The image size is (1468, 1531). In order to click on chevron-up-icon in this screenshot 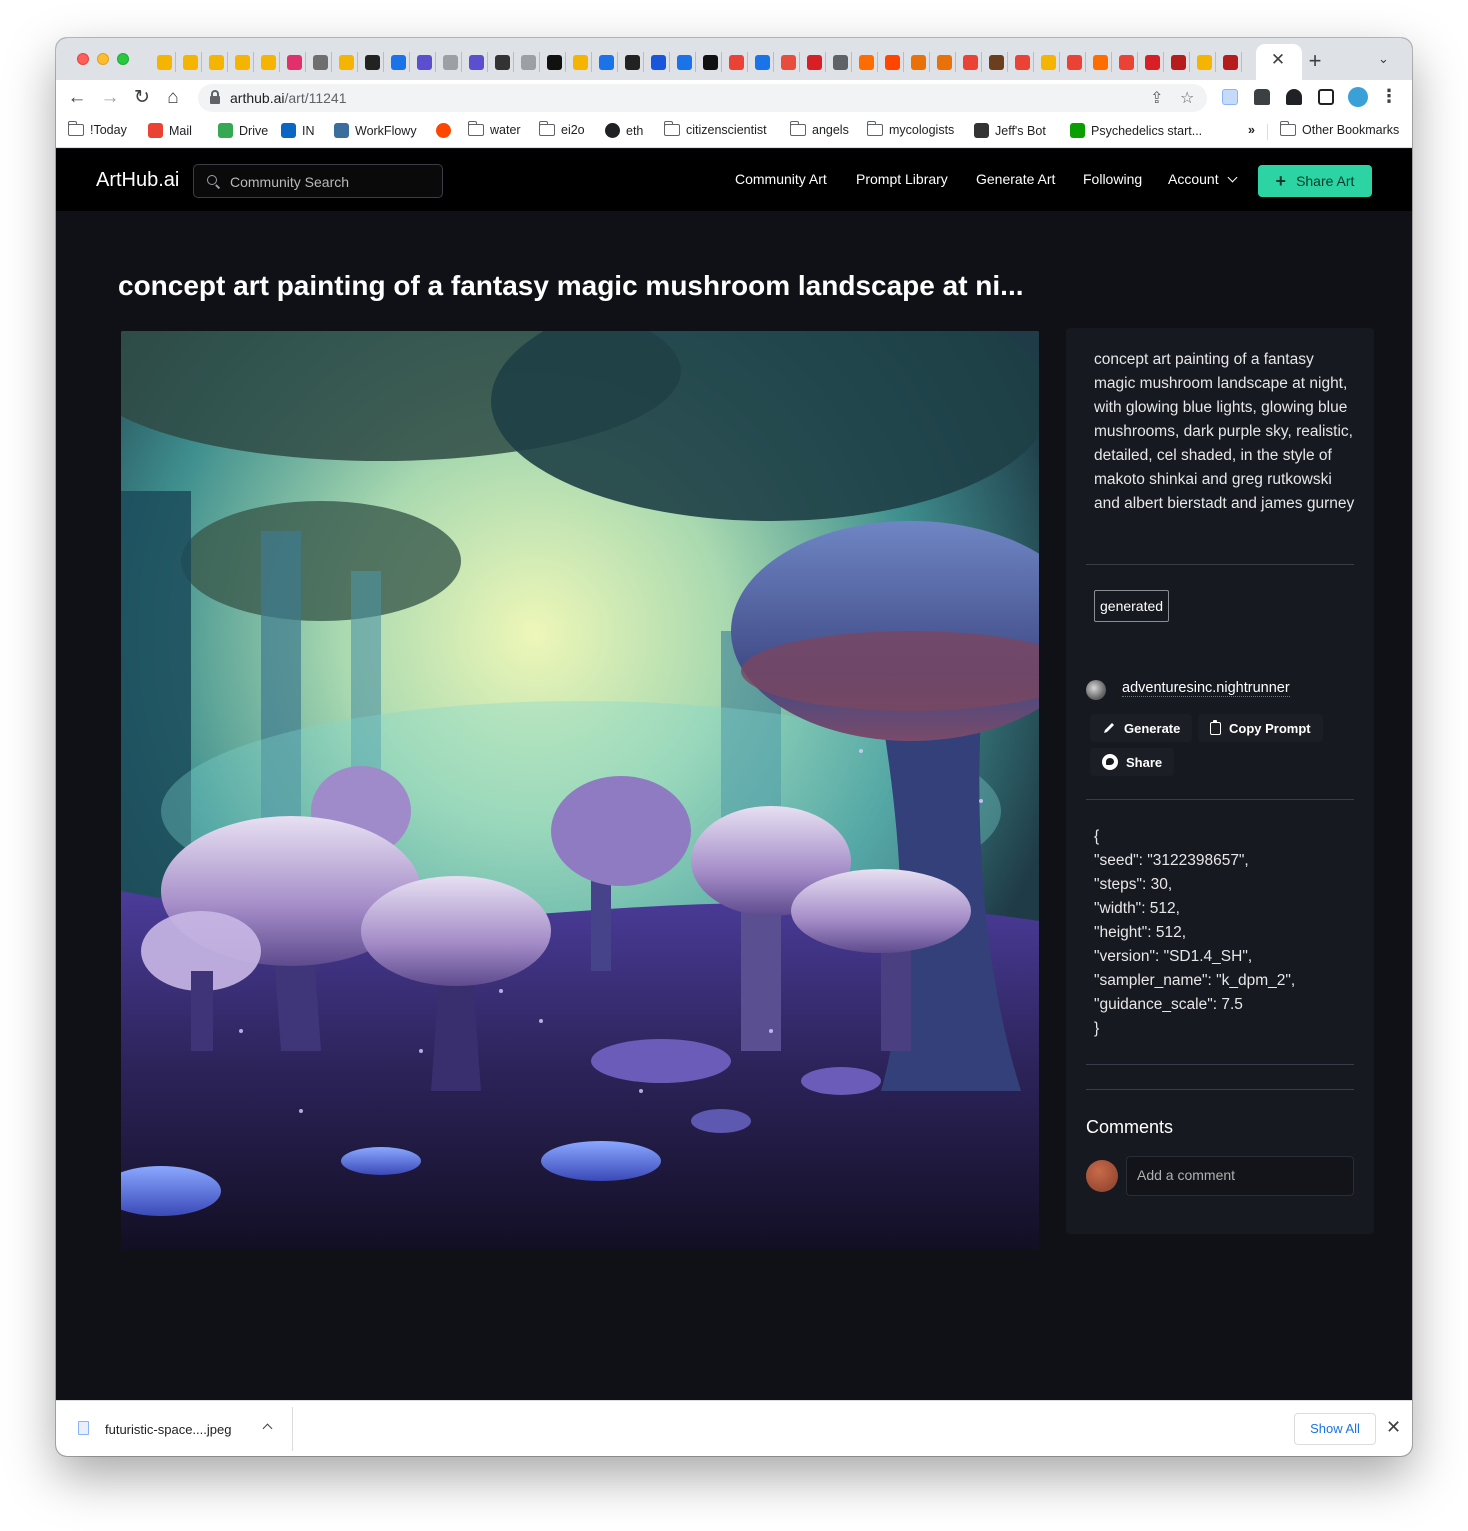, I will do `click(267, 1428)`.